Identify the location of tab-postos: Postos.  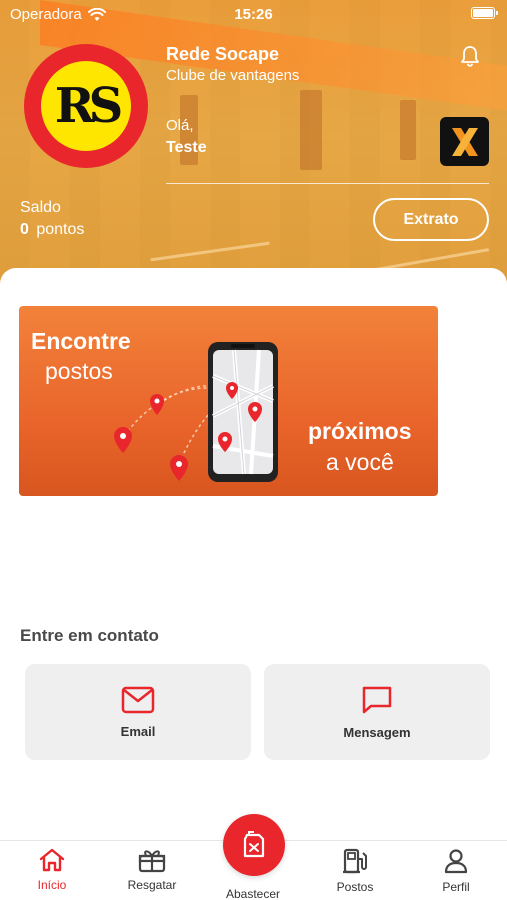
(355, 870).